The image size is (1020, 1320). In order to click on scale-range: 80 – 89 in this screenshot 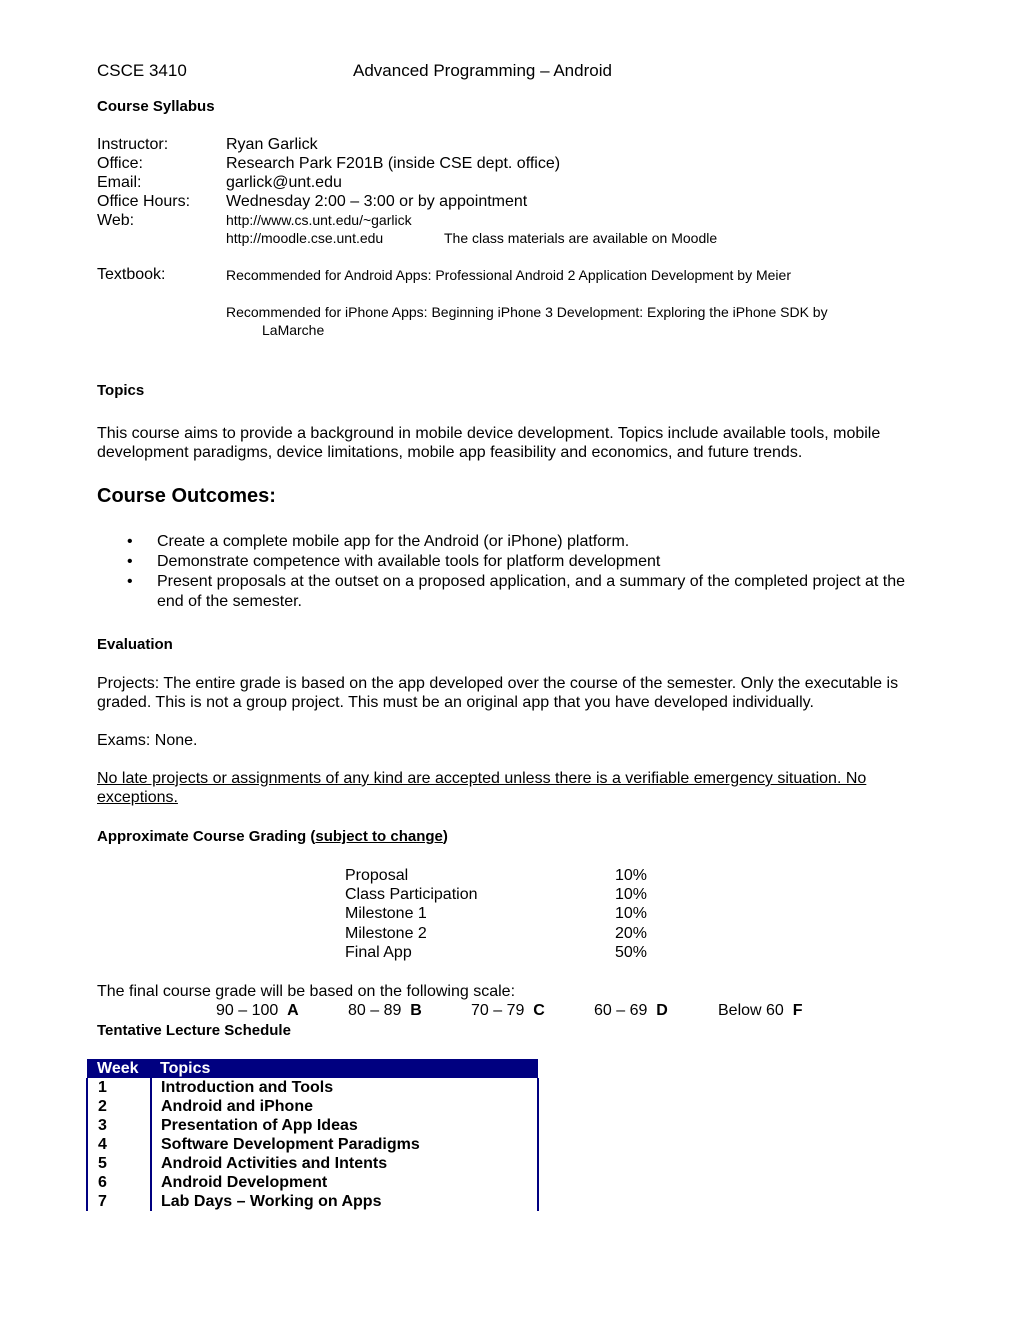, I will do `click(375, 1010)`.